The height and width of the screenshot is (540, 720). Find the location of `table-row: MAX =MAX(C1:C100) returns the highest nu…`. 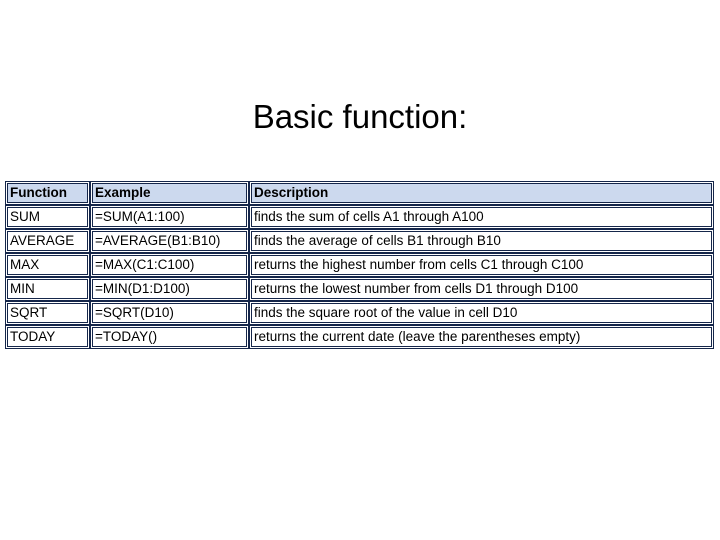

table-row: MAX =MAX(C1:C100) returns the highest nu… is located at coordinates (359, 265).